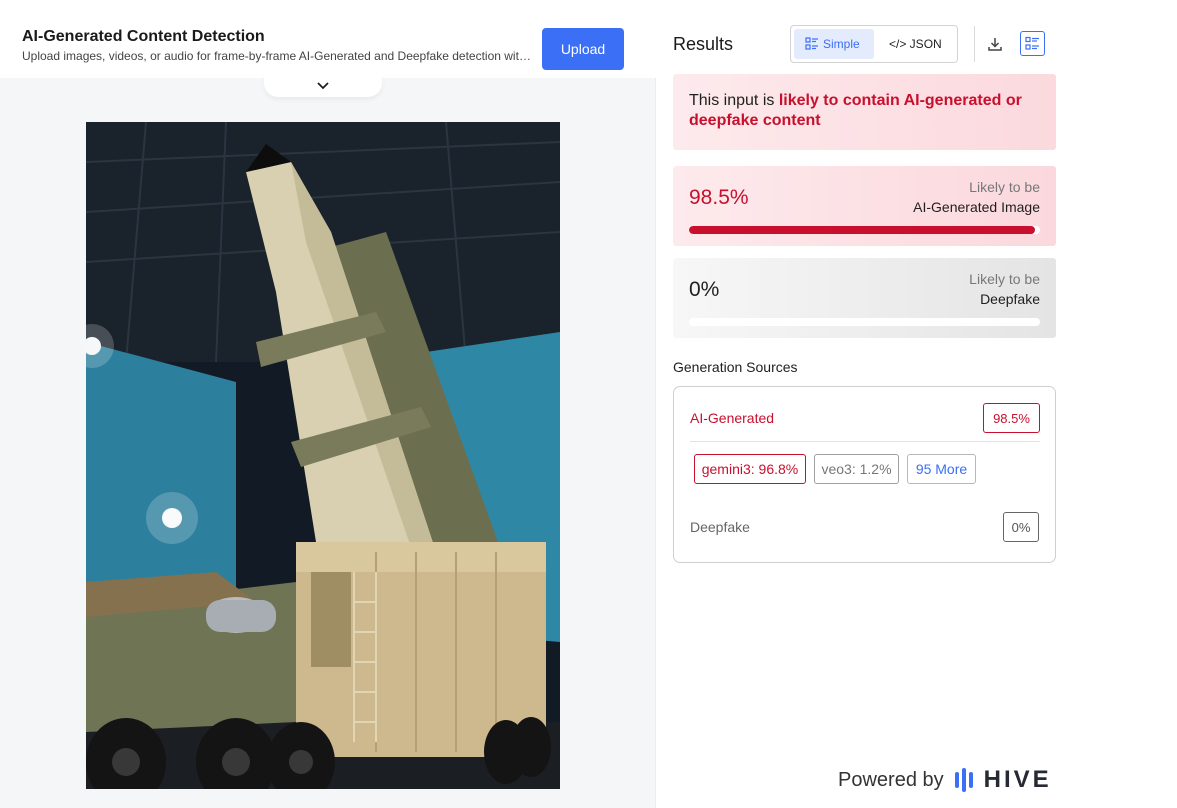 The width and height of the screenshot is (1177, 808). I want to click on hive-logo: HIVE, so click(1003, 780).